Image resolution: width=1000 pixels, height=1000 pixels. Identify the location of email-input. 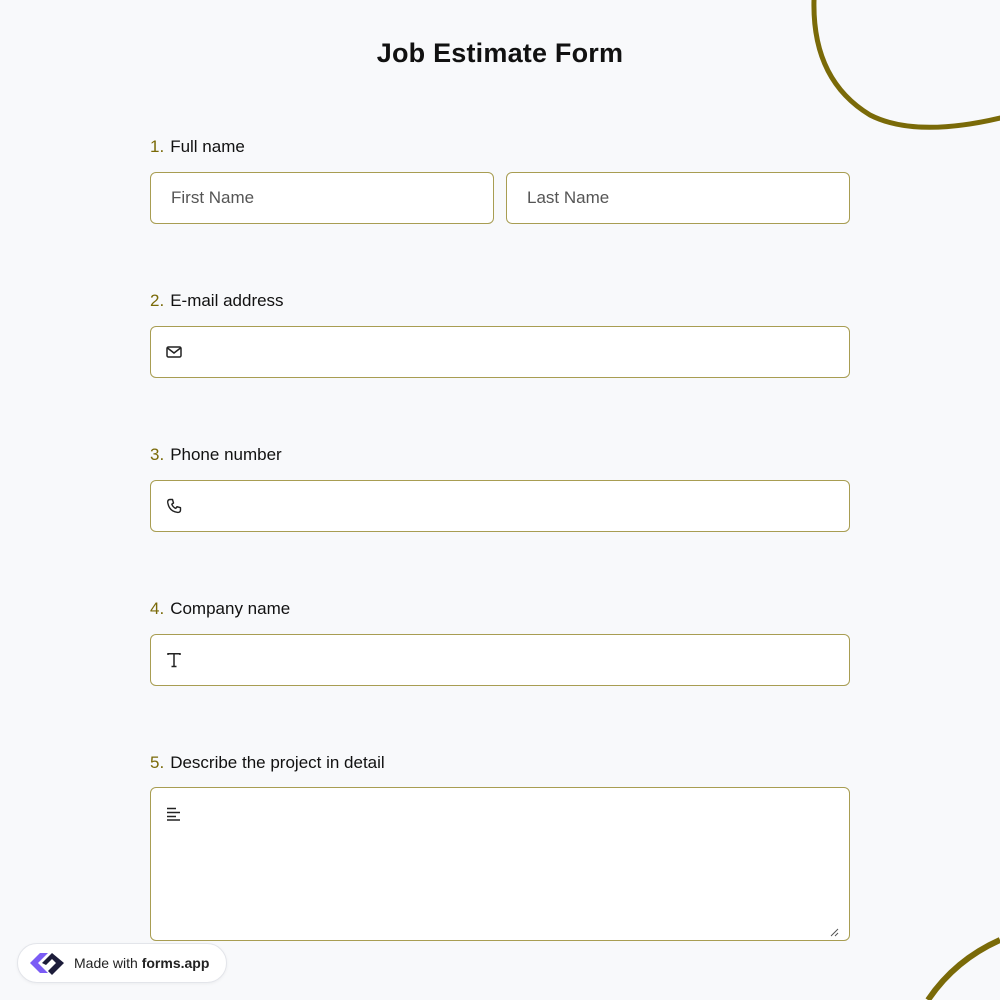
(516, 352).